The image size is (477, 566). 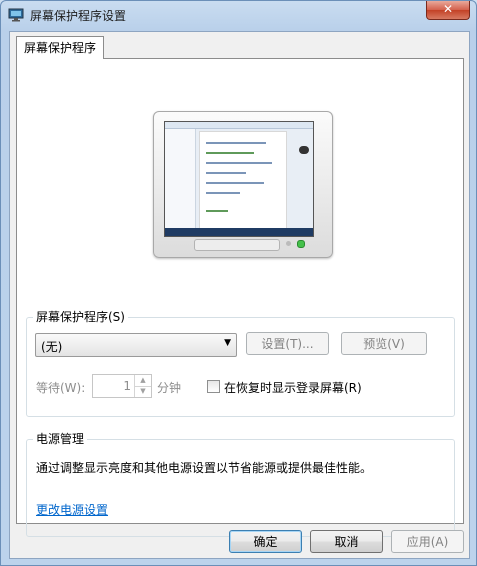 I want to click on wait-minutes-stepper: 1 ▲ ▼, so click(x=122, y=386).